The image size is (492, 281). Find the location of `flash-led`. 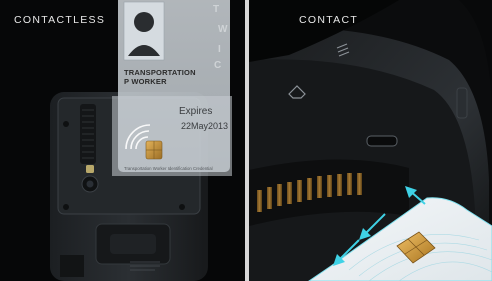

flash-led is located at coordinates (90, 169).